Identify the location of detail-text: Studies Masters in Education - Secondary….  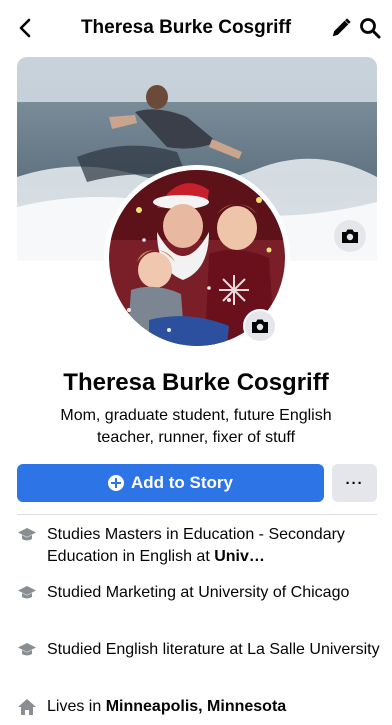
(196, 545).